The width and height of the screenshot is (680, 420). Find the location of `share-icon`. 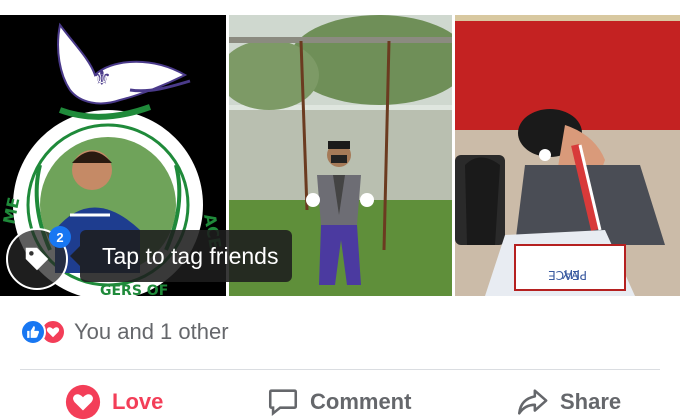

share-icon is located at coordinates (532, 402).